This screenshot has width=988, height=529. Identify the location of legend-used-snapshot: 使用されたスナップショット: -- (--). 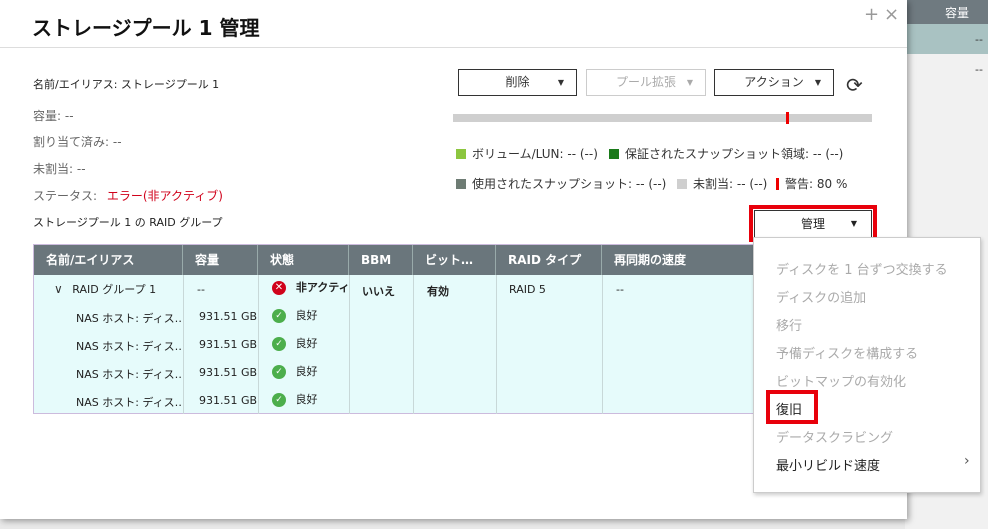
(561, 183).